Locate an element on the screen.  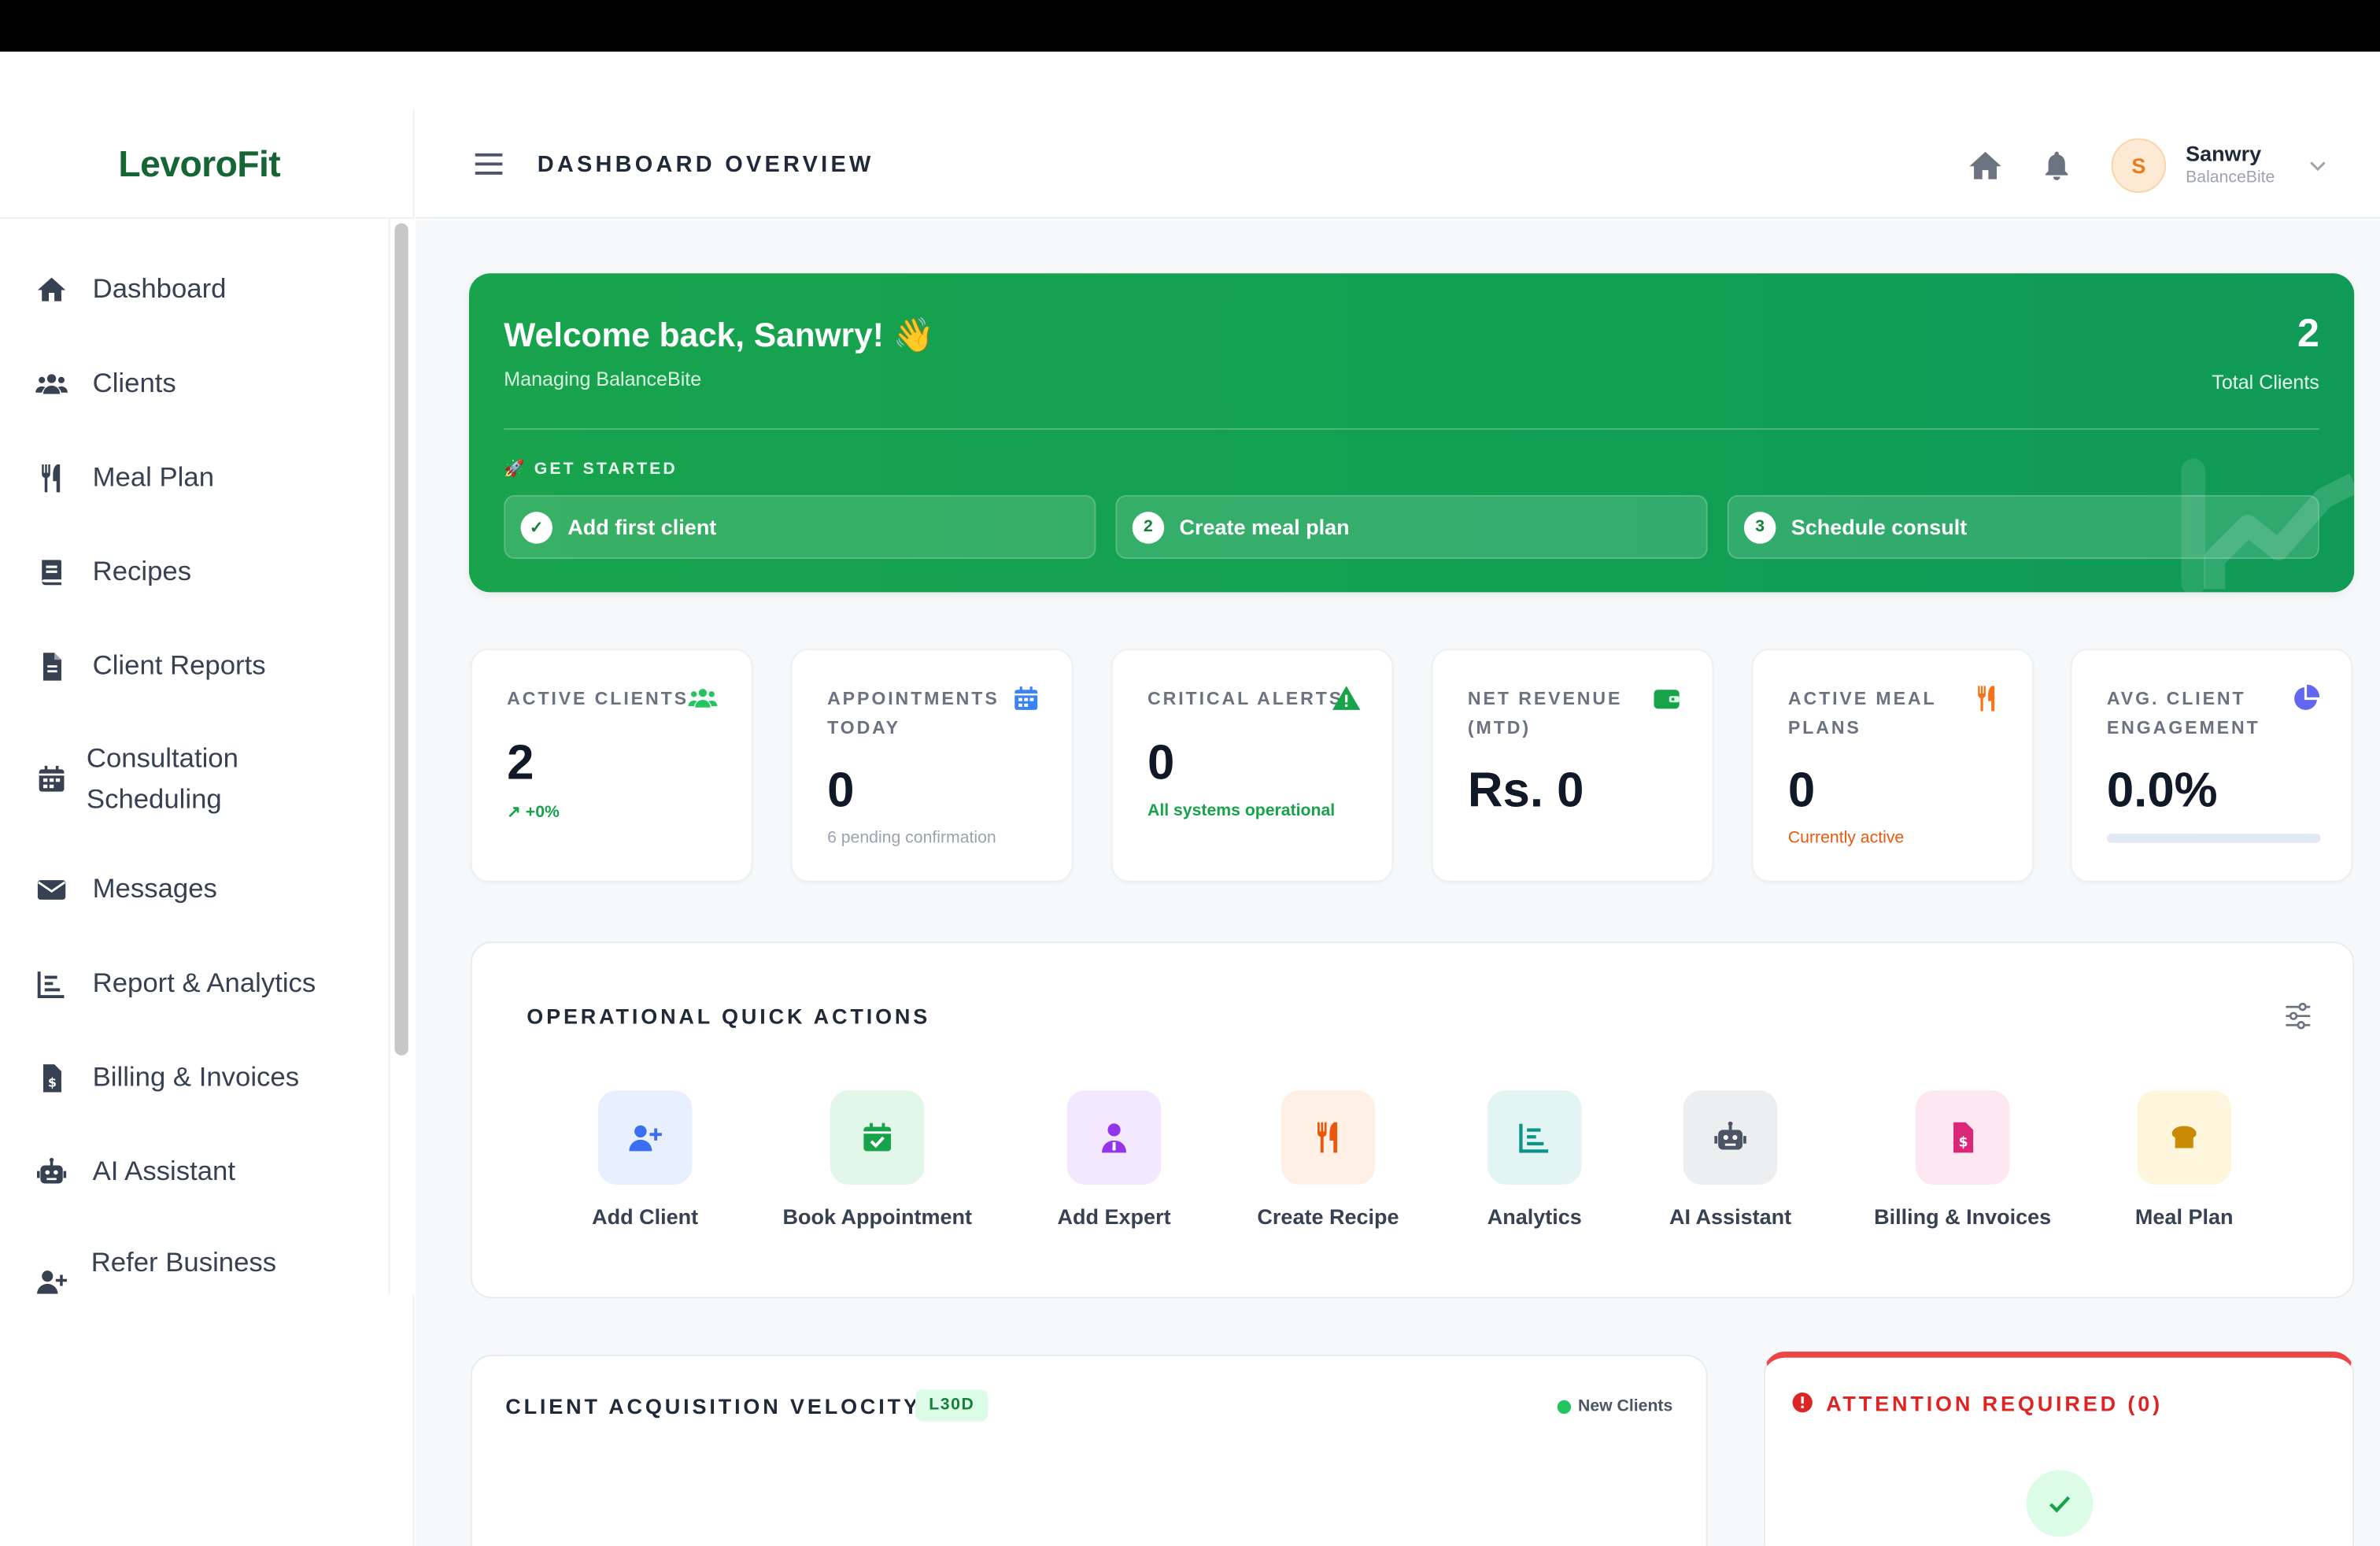
stat-card-avg-client-engagement: AVG. CLIENT ENGAGEMENT 0.0% is located at coordinates (2211, 765).